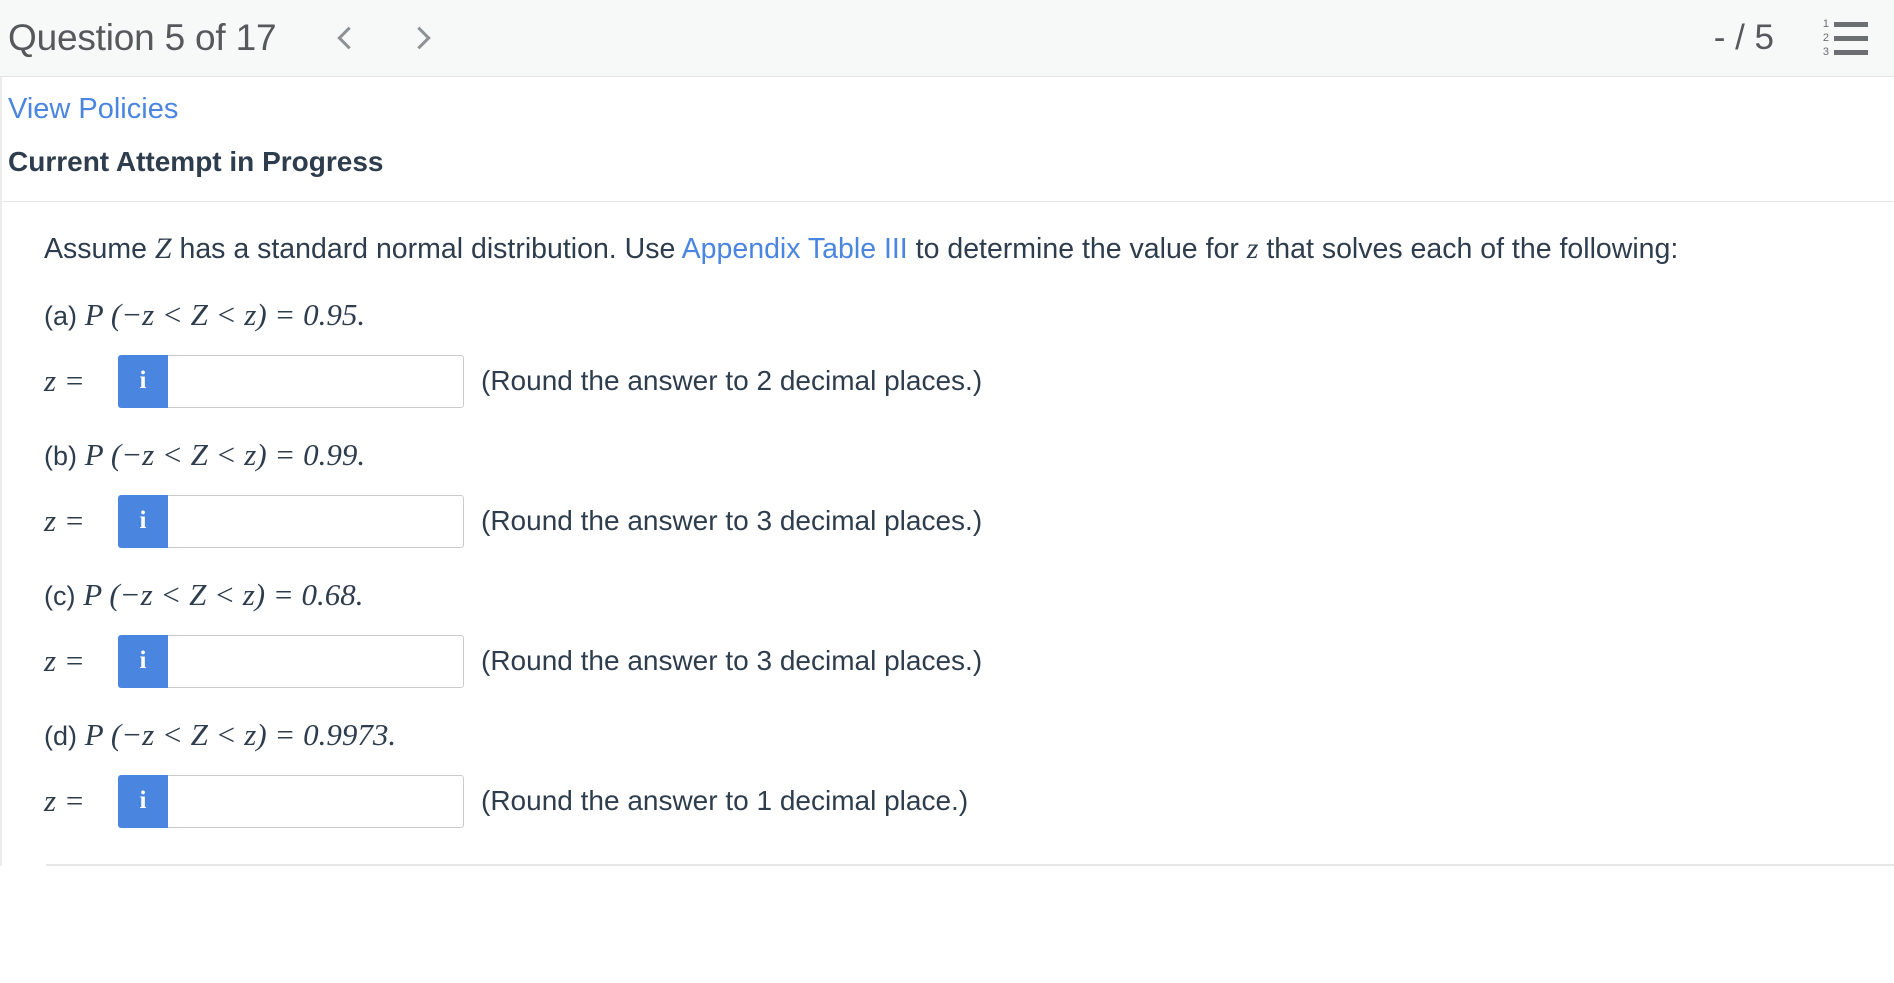 The height and width of the screenshot is (983, 1894). What do you see at coordinates (143, 661) in the screenshot?
I see `info-icon-c: i` at bounding box center [143, 661].